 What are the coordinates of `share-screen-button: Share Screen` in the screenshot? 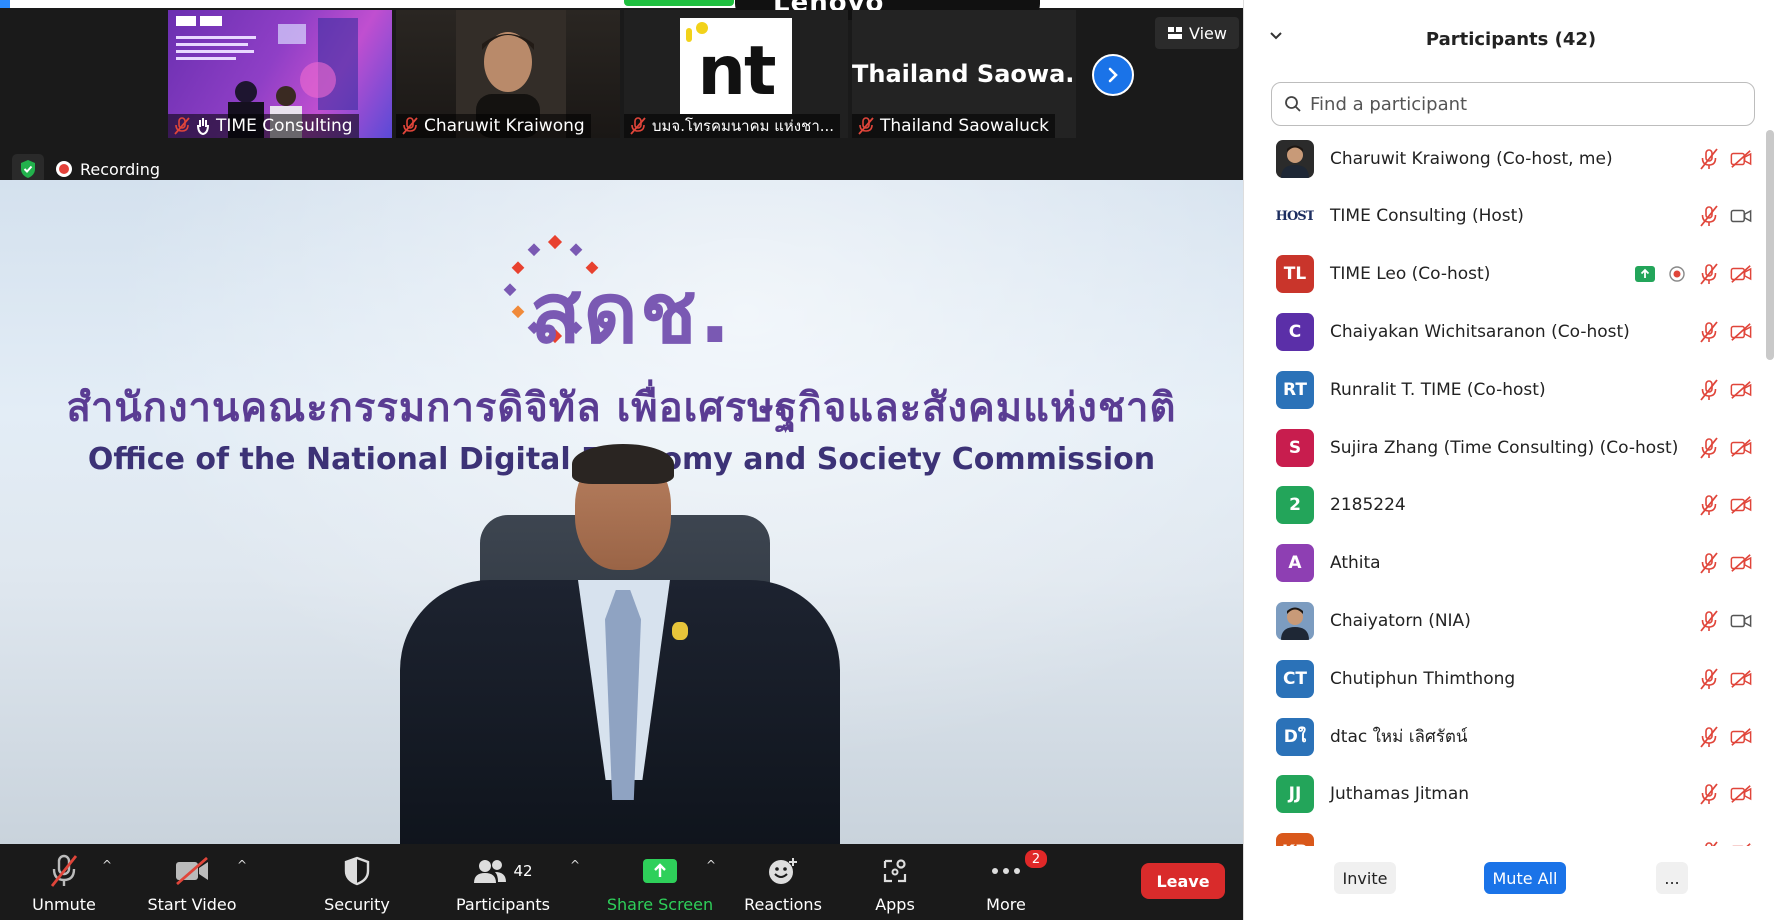 It's located at (660, 882).